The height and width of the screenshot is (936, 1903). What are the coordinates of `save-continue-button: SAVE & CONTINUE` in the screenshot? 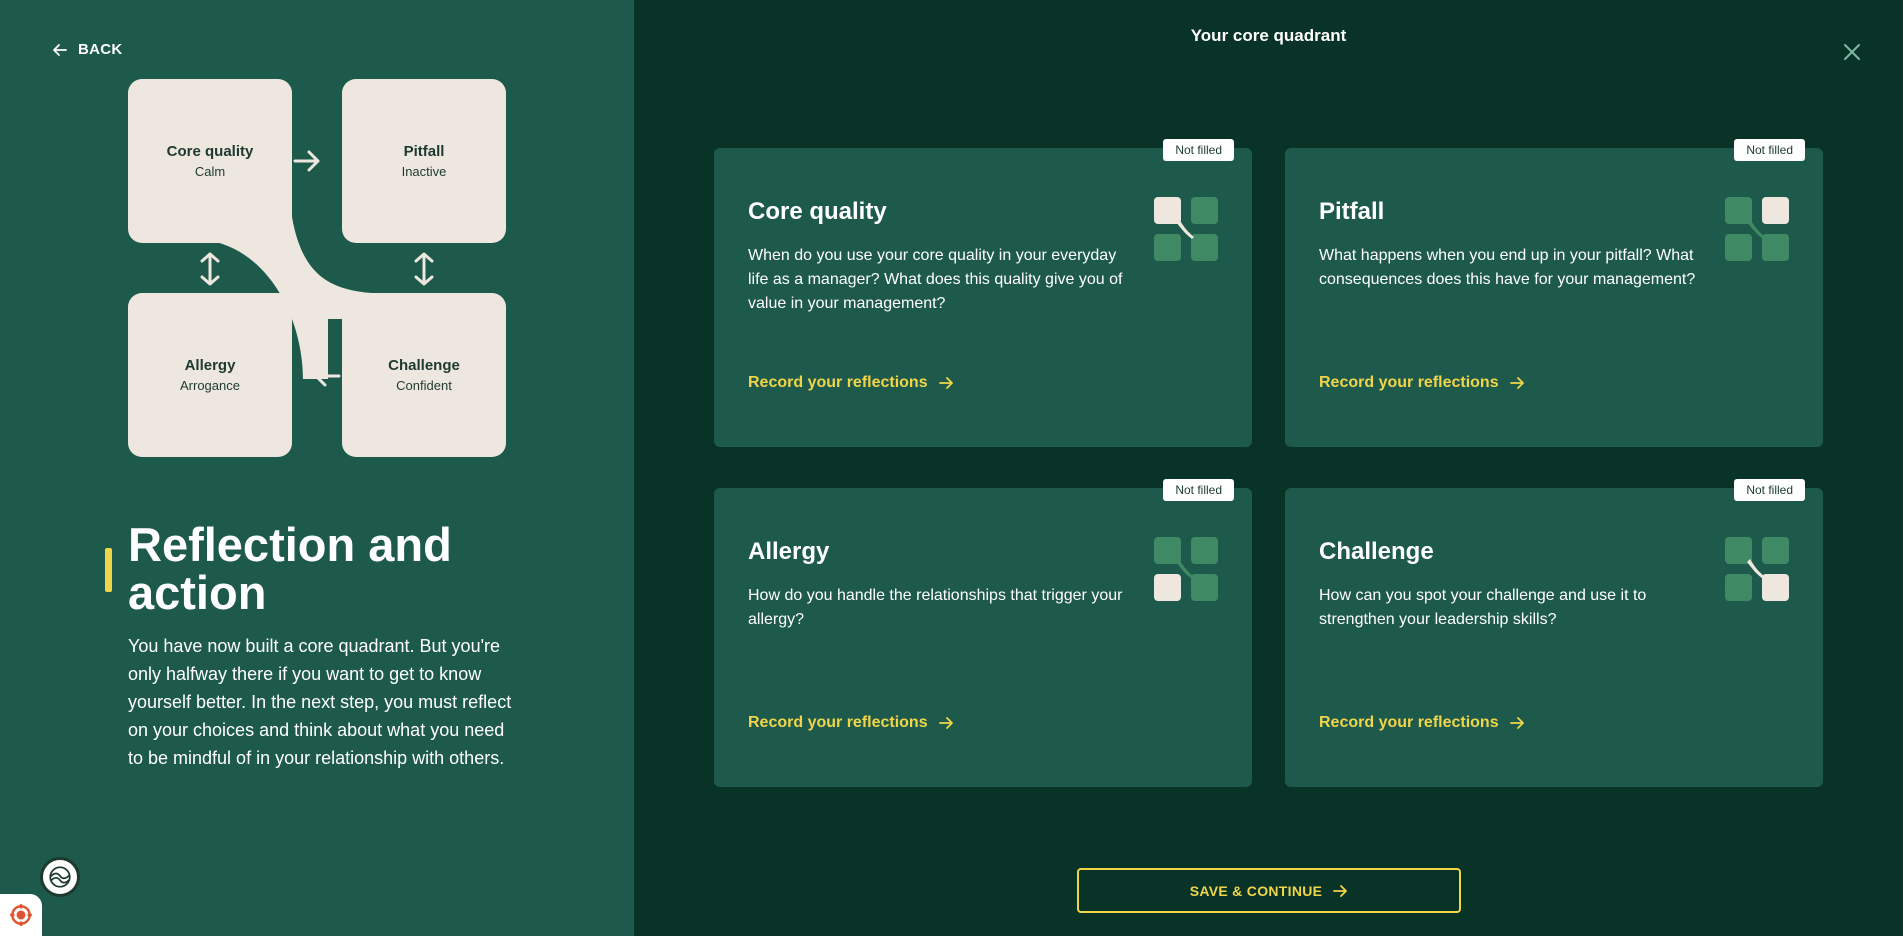 It's located at (1269, 890).